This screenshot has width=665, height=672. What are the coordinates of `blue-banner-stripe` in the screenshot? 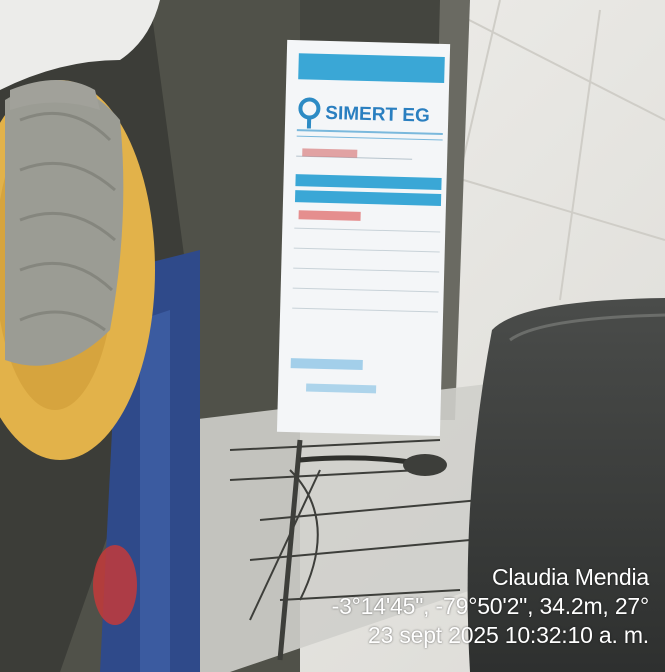 It's located at (155, 491).